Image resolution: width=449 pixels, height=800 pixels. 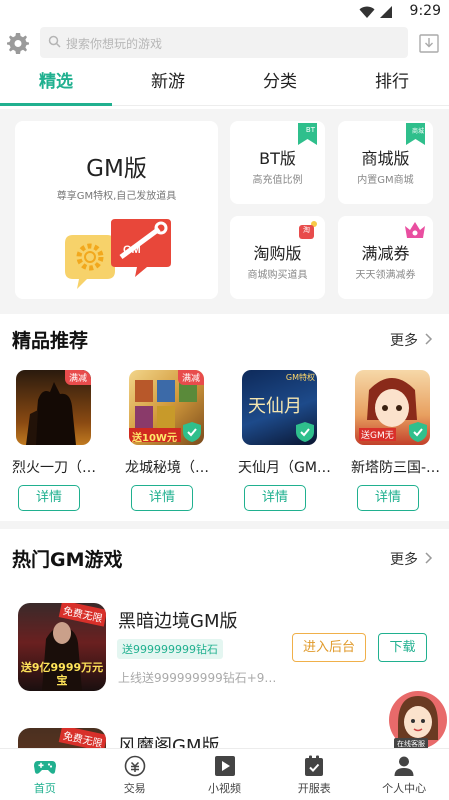 I want to click on nav-label: 个人中心, so click(x=404, y=788).